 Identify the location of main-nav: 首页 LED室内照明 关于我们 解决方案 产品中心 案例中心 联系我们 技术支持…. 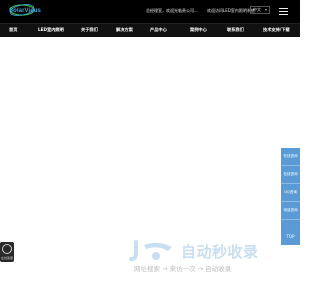
(150, 30).